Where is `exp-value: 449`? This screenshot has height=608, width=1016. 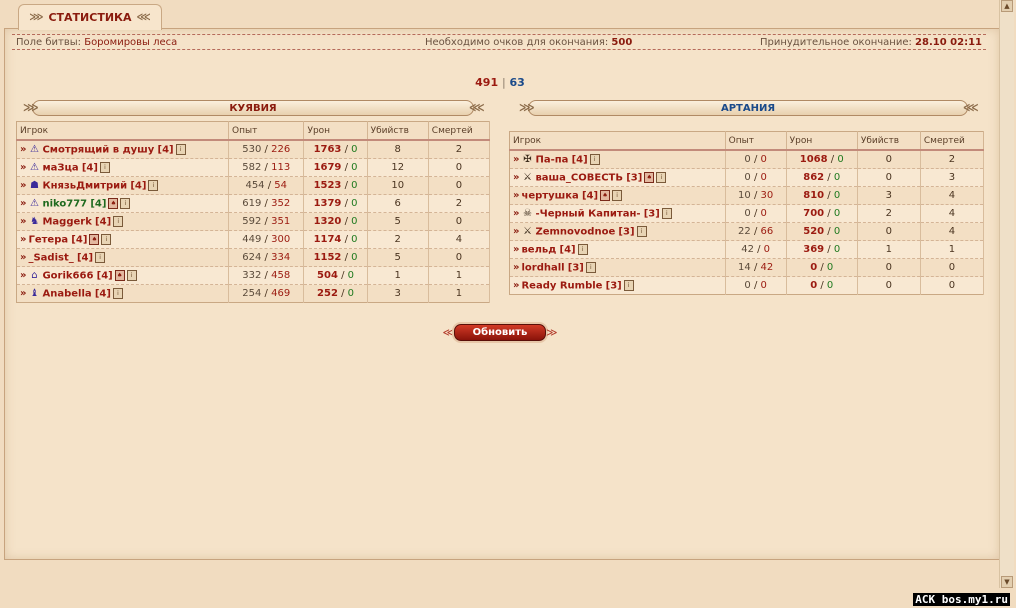
exp-value: 449 is located at coordinates (252, 239).